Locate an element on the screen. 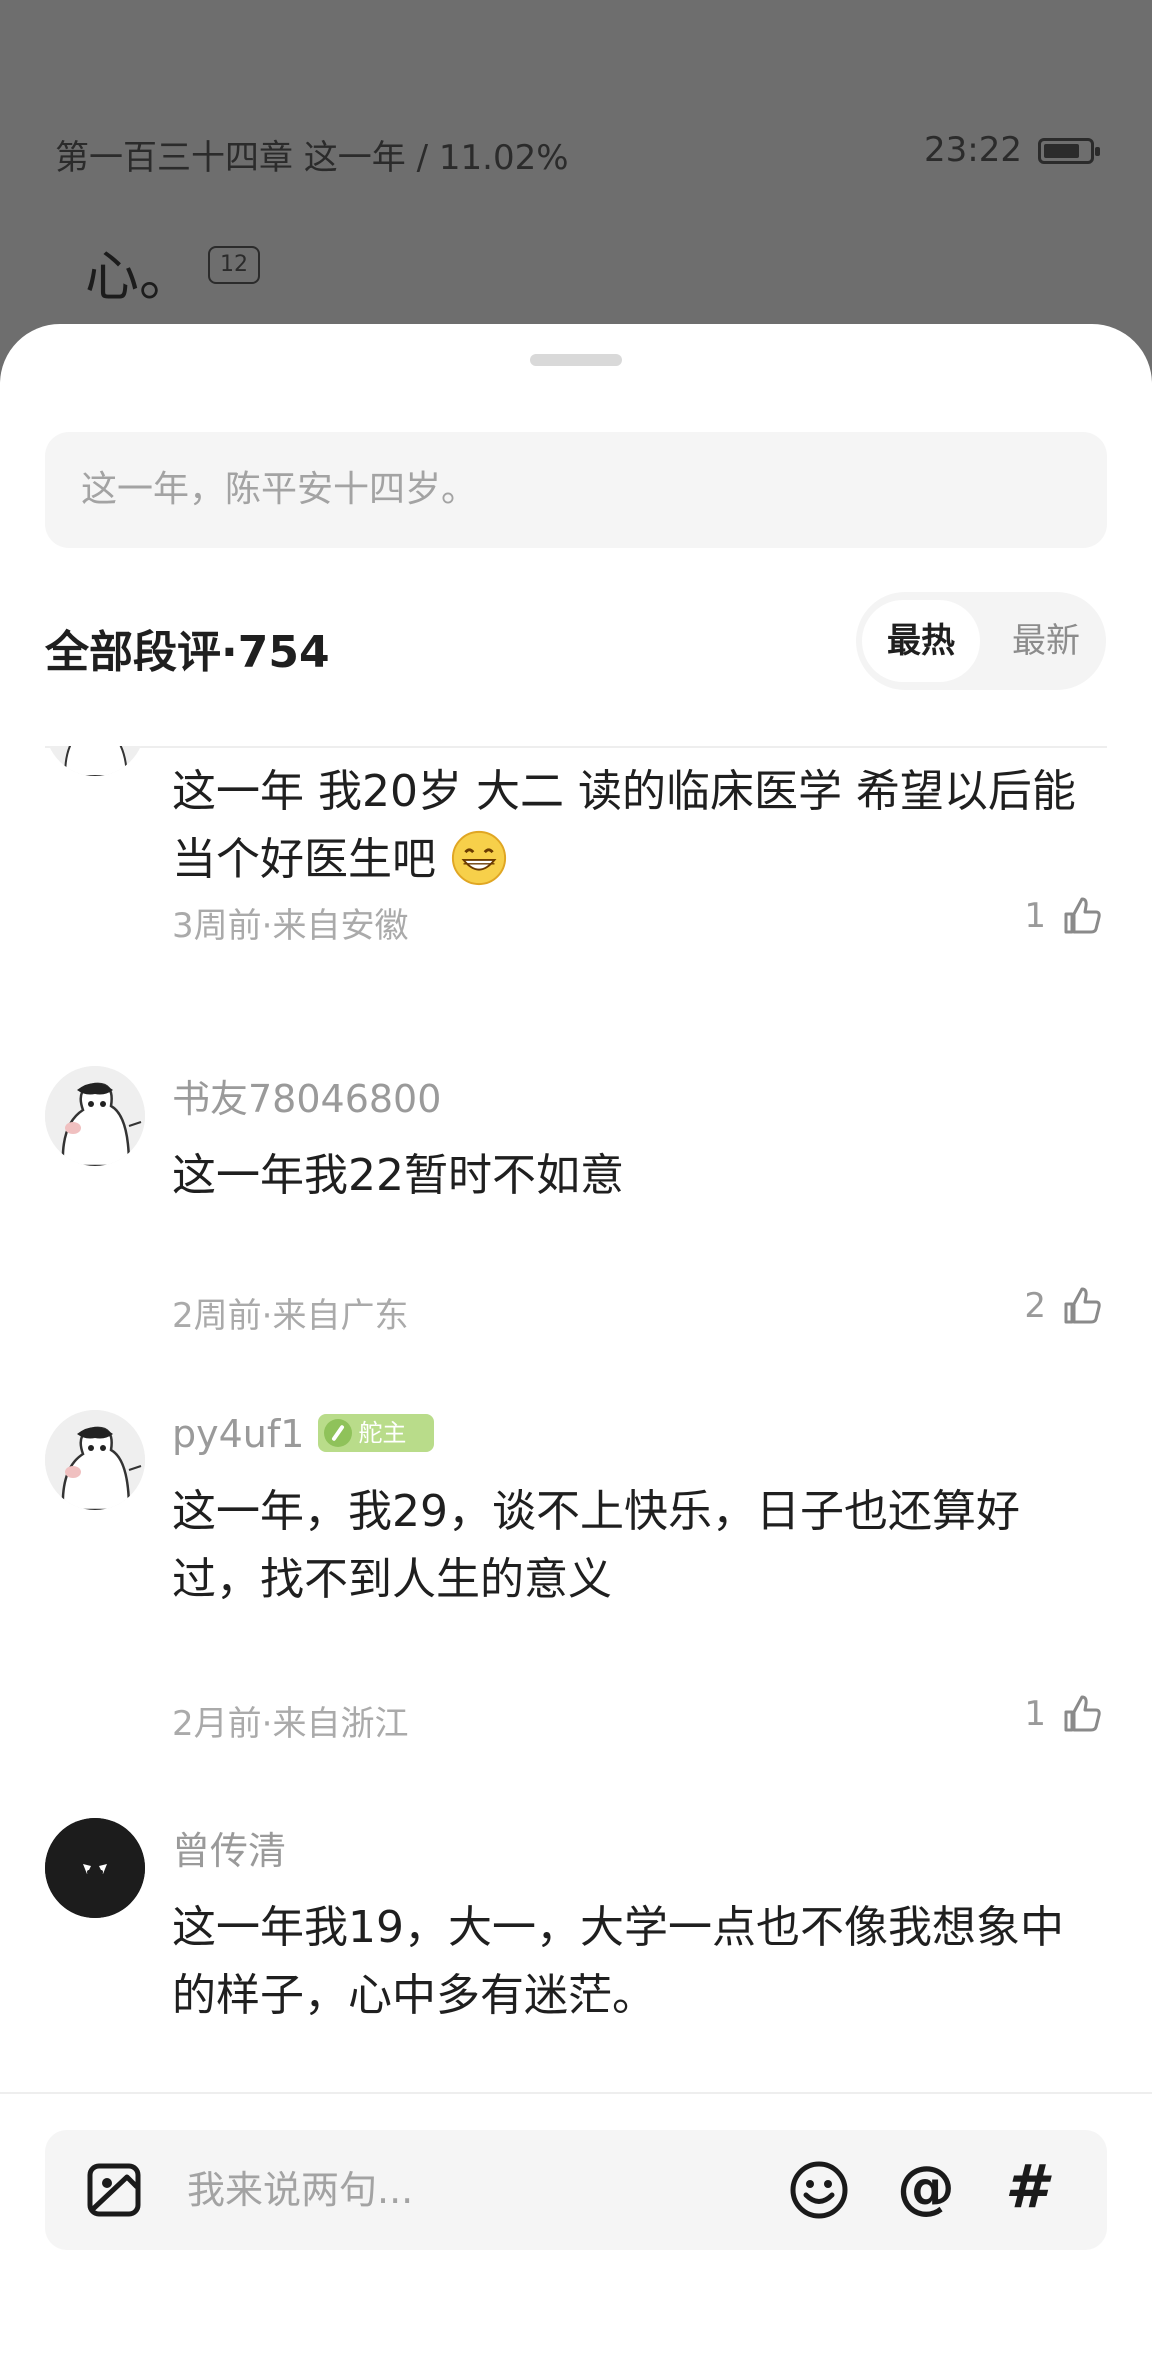 This screenshot has width=1152, height=2376. username: 曾传清 is located at coordinates (229, 1847).